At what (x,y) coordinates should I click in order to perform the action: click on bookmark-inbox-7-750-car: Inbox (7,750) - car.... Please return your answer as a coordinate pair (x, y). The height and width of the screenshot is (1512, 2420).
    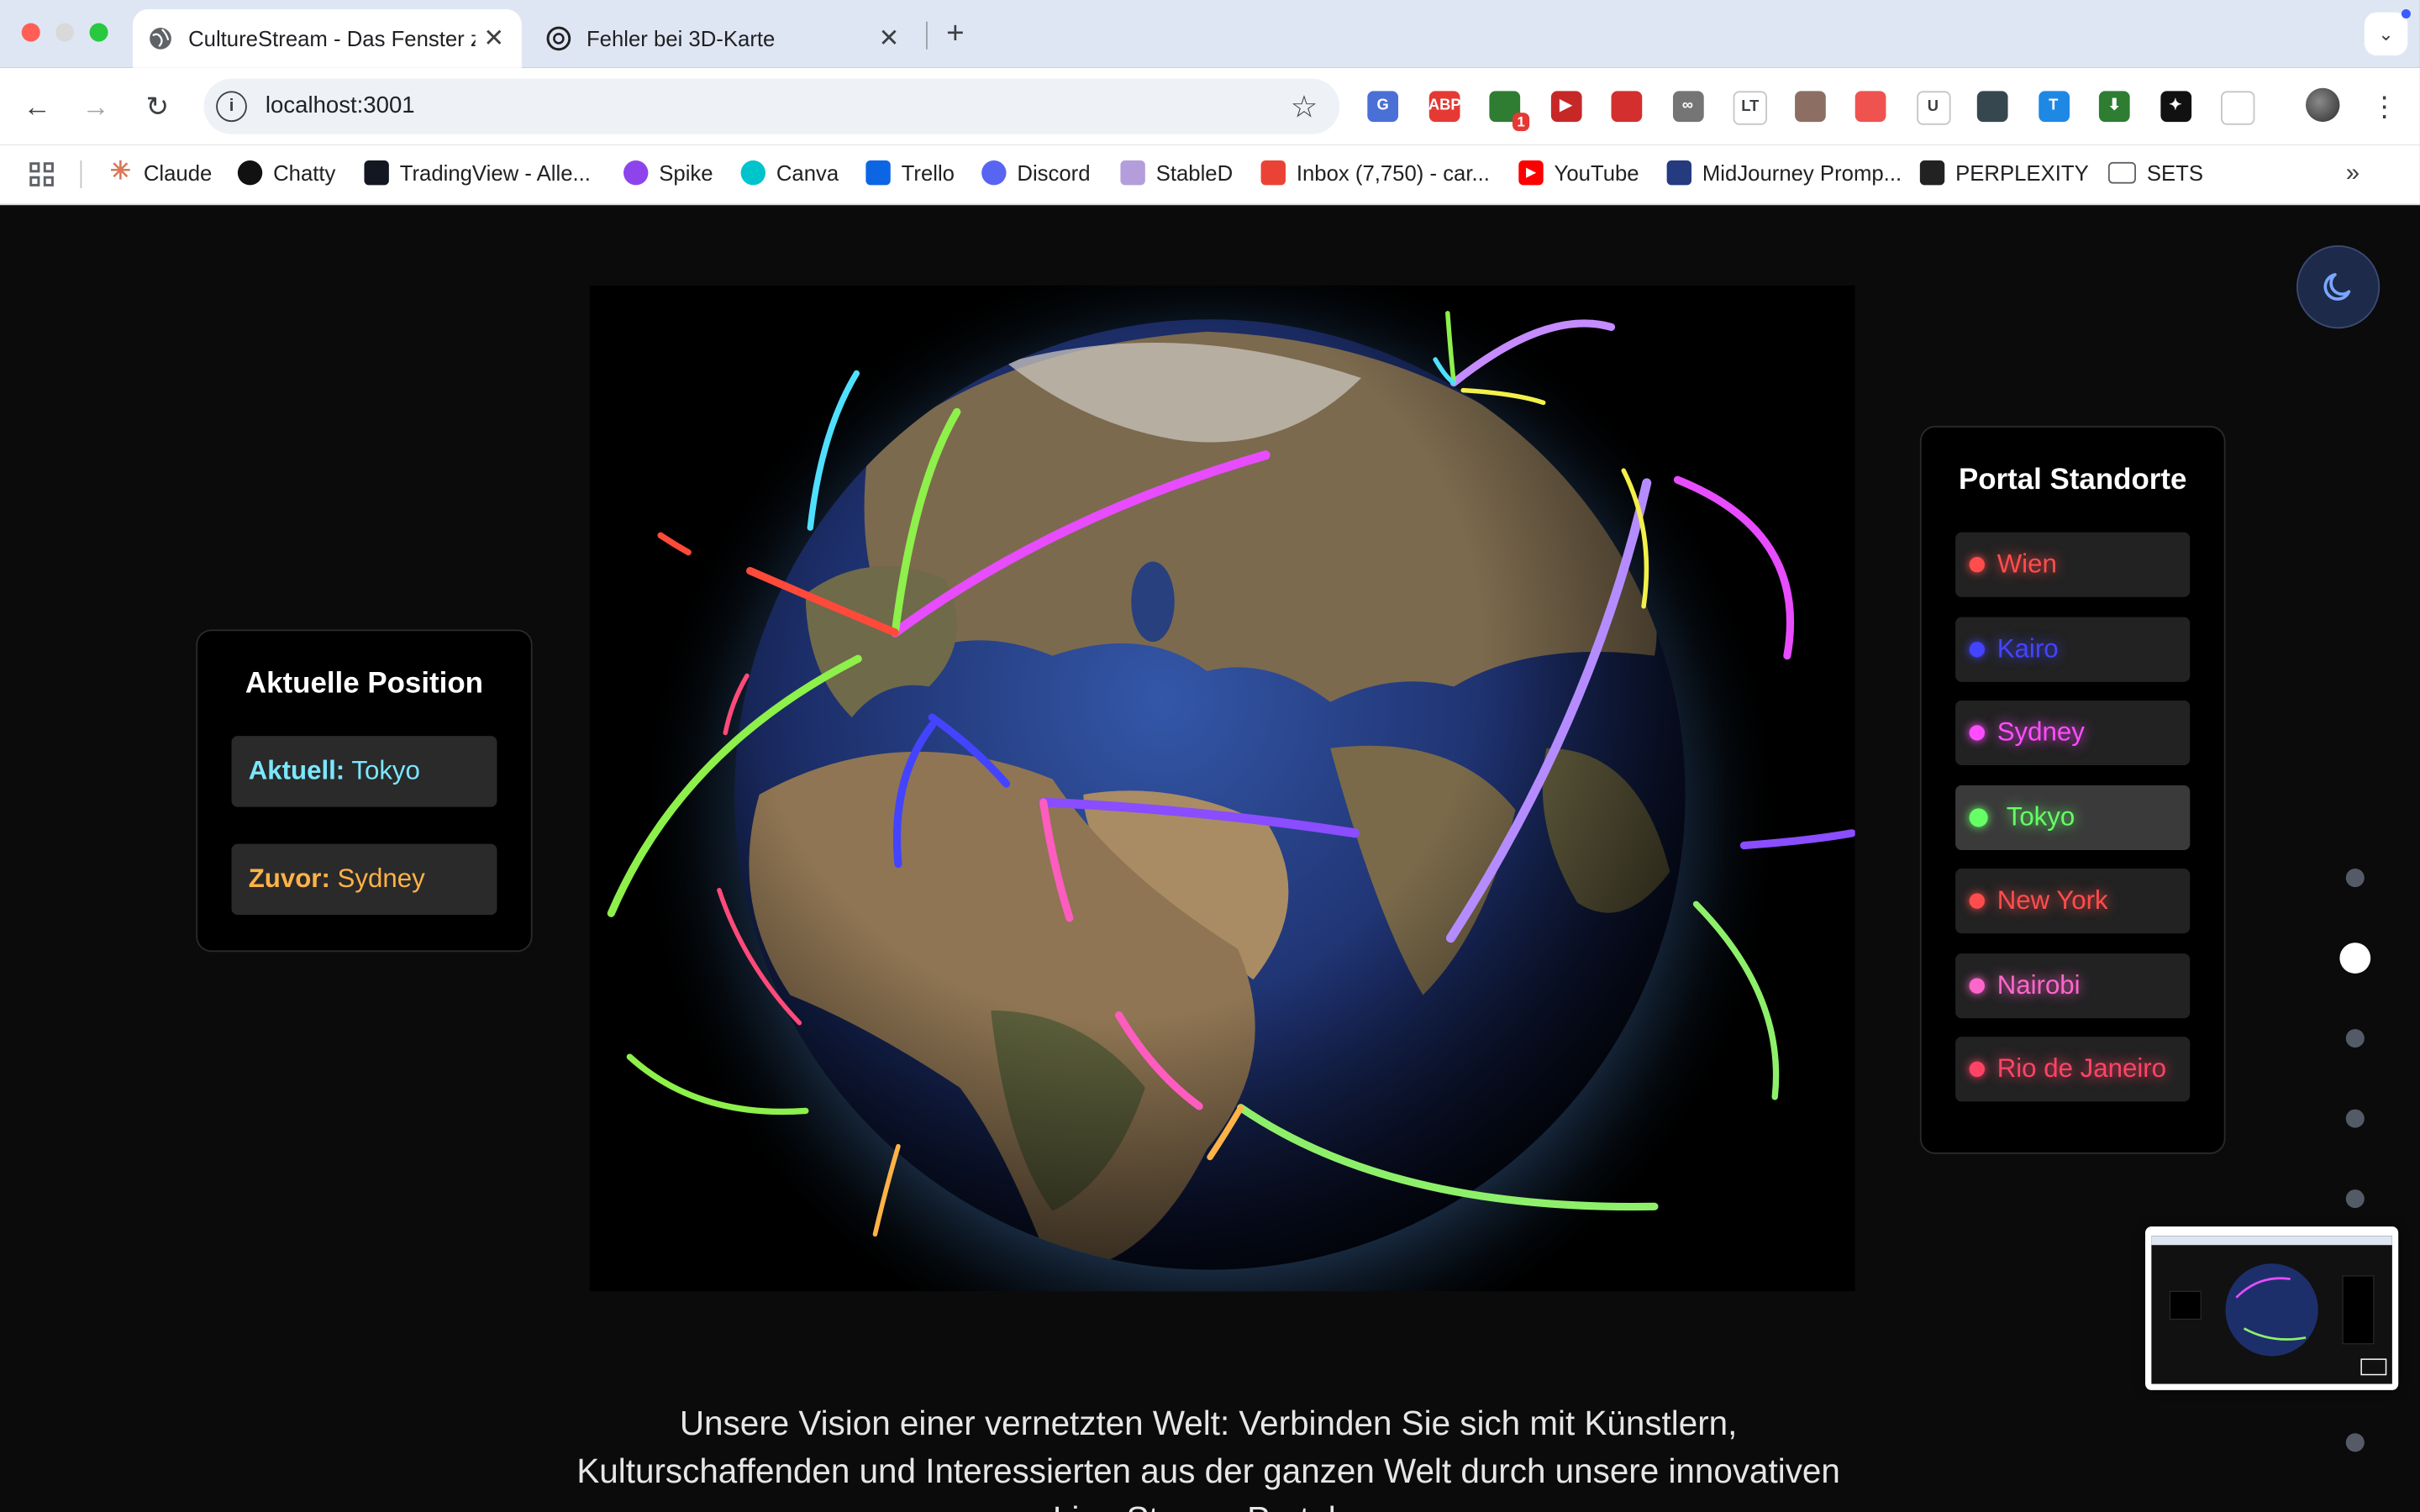
    Looking at the image, I should click on (1375, 173).